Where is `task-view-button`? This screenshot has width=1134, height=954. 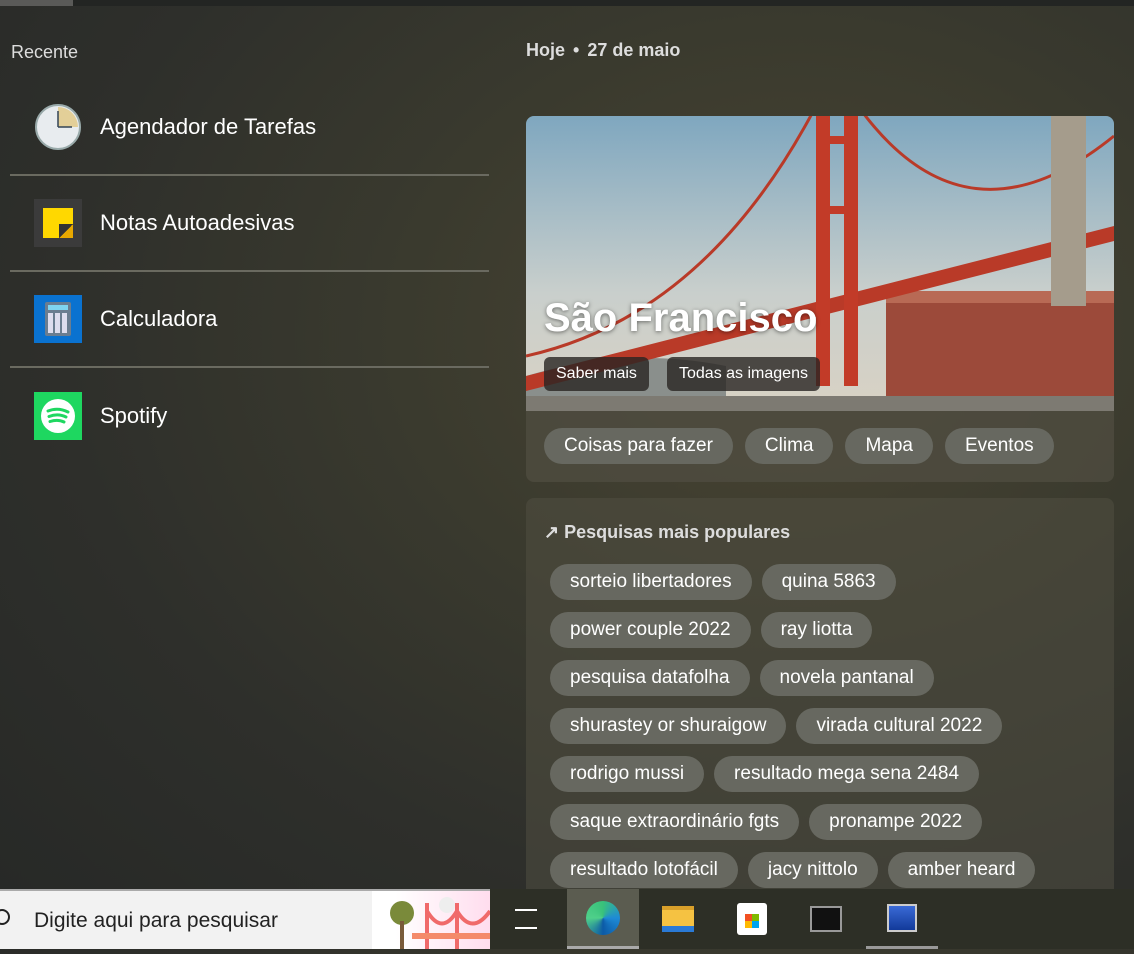
task-view-button is located at coordinates (526, 919).